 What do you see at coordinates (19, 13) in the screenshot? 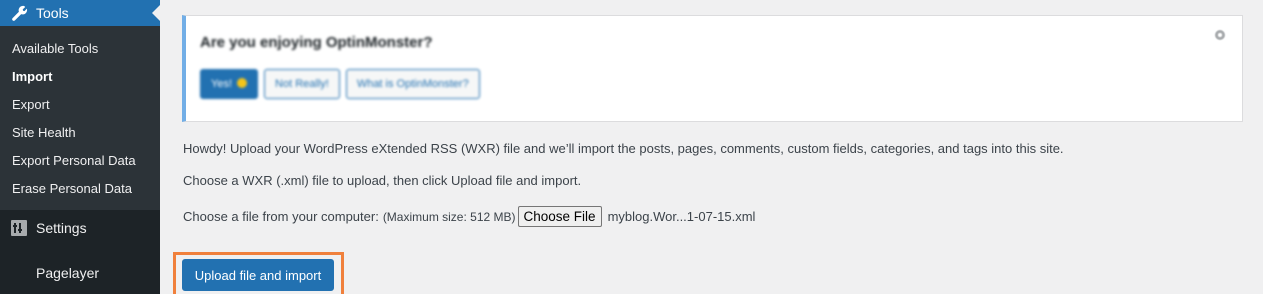
I see `wrench-icon` at bounding box center [19, 13].